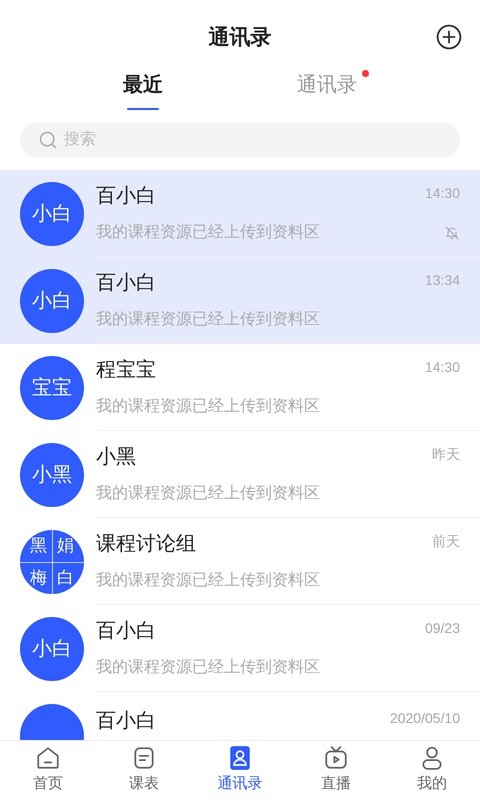 This screenshot has height=800, width=480. What do you see at coordinates (65, 577) in the screenshot?
I see `avatar-character: 白` at bounding box center [65, 577].